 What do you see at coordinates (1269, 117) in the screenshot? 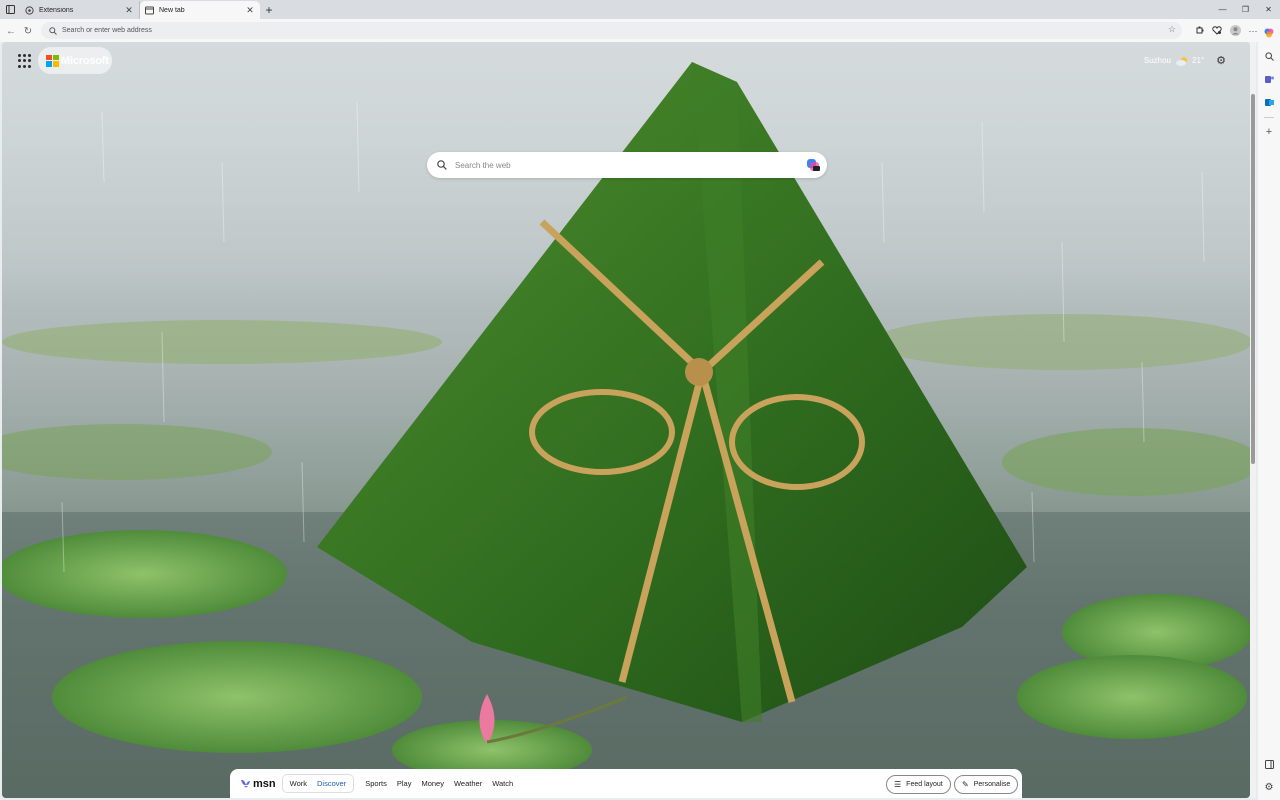
I see `sidebar-divider` at bounding box center [1269, 117].